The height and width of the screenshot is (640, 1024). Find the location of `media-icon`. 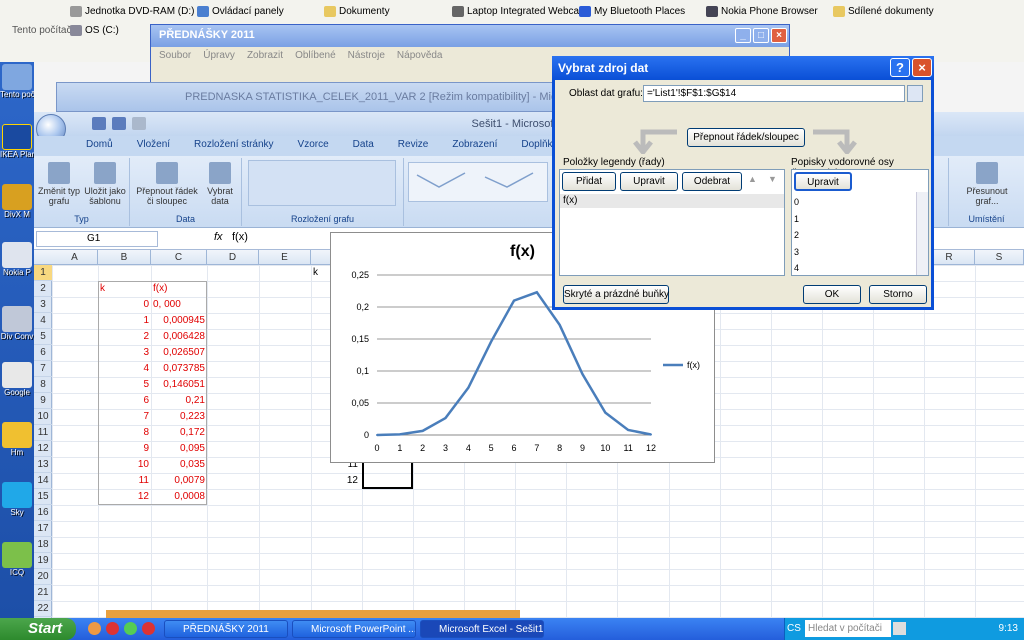

media-icon is located at coordinates (130, 628).